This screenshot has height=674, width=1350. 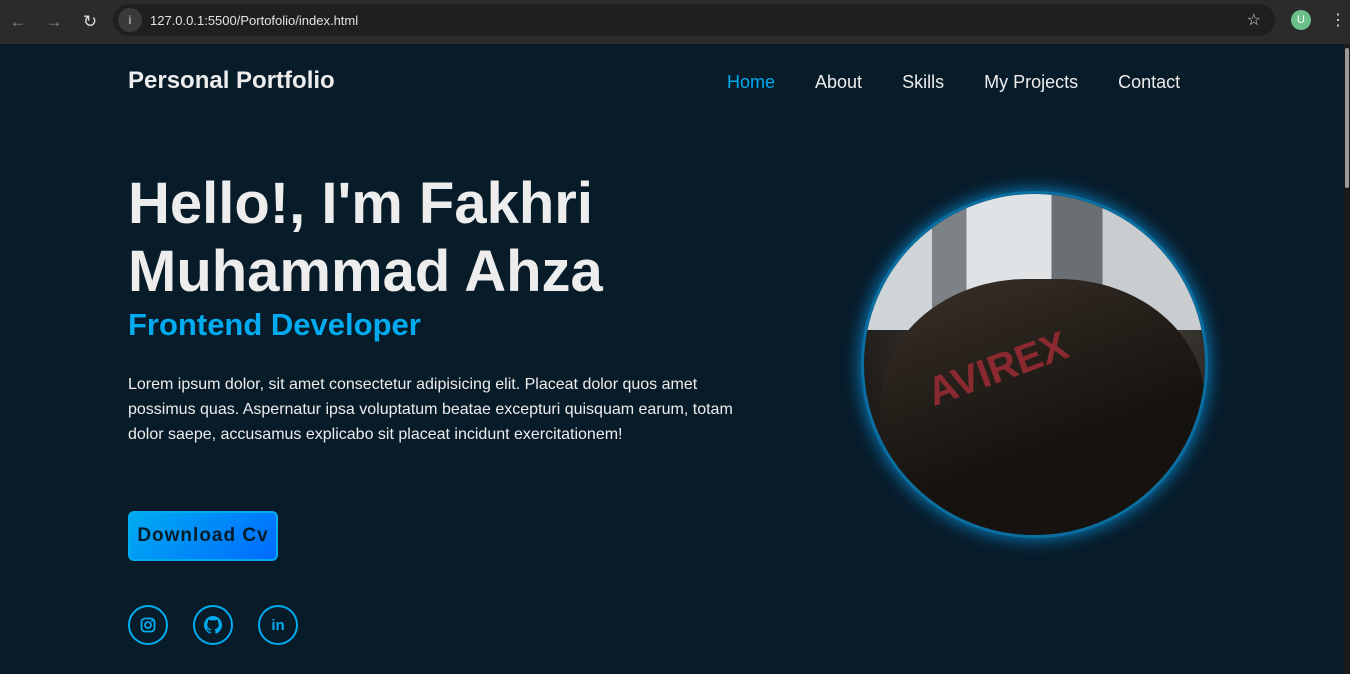 What do you see at coordinates (1347, 359) in the screenshot?
I see `scrollbar` at bounding box center [1347, 359].